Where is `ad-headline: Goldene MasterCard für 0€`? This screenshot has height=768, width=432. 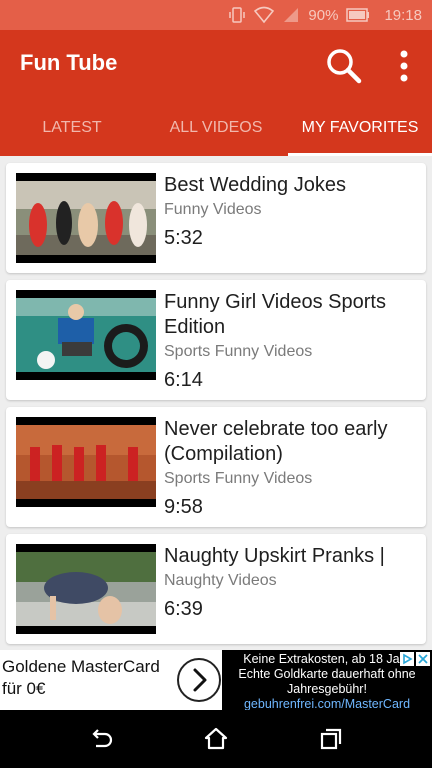
ad-headline: Goldene MasterCard für 0€ is located at coordinates (90, 678).